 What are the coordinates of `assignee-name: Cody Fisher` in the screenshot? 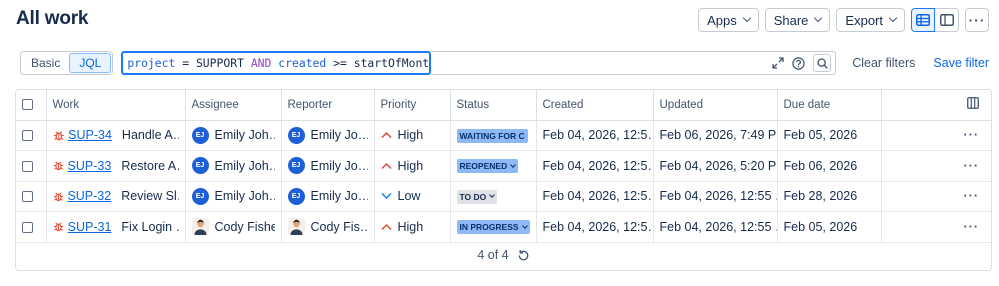 It's located at (244, 226).